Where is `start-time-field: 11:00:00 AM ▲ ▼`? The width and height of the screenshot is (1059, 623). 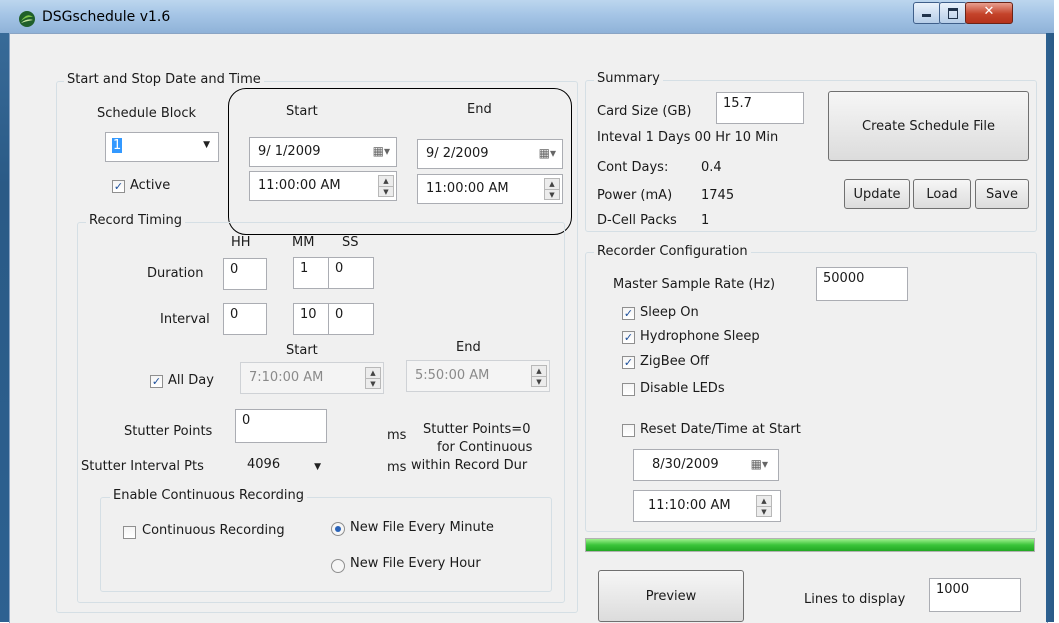
start-time-field: 11:00:00 AM ▲ ▼ is located at coordinates (323, 186).